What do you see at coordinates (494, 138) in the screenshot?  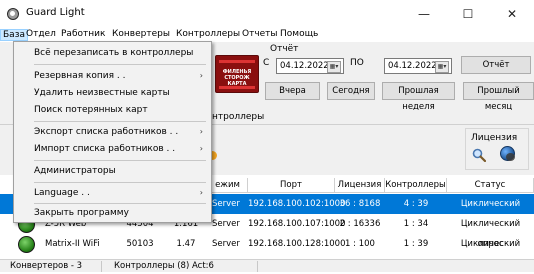 I see `license-title: Лицензия` at bounding box center [494, 138].